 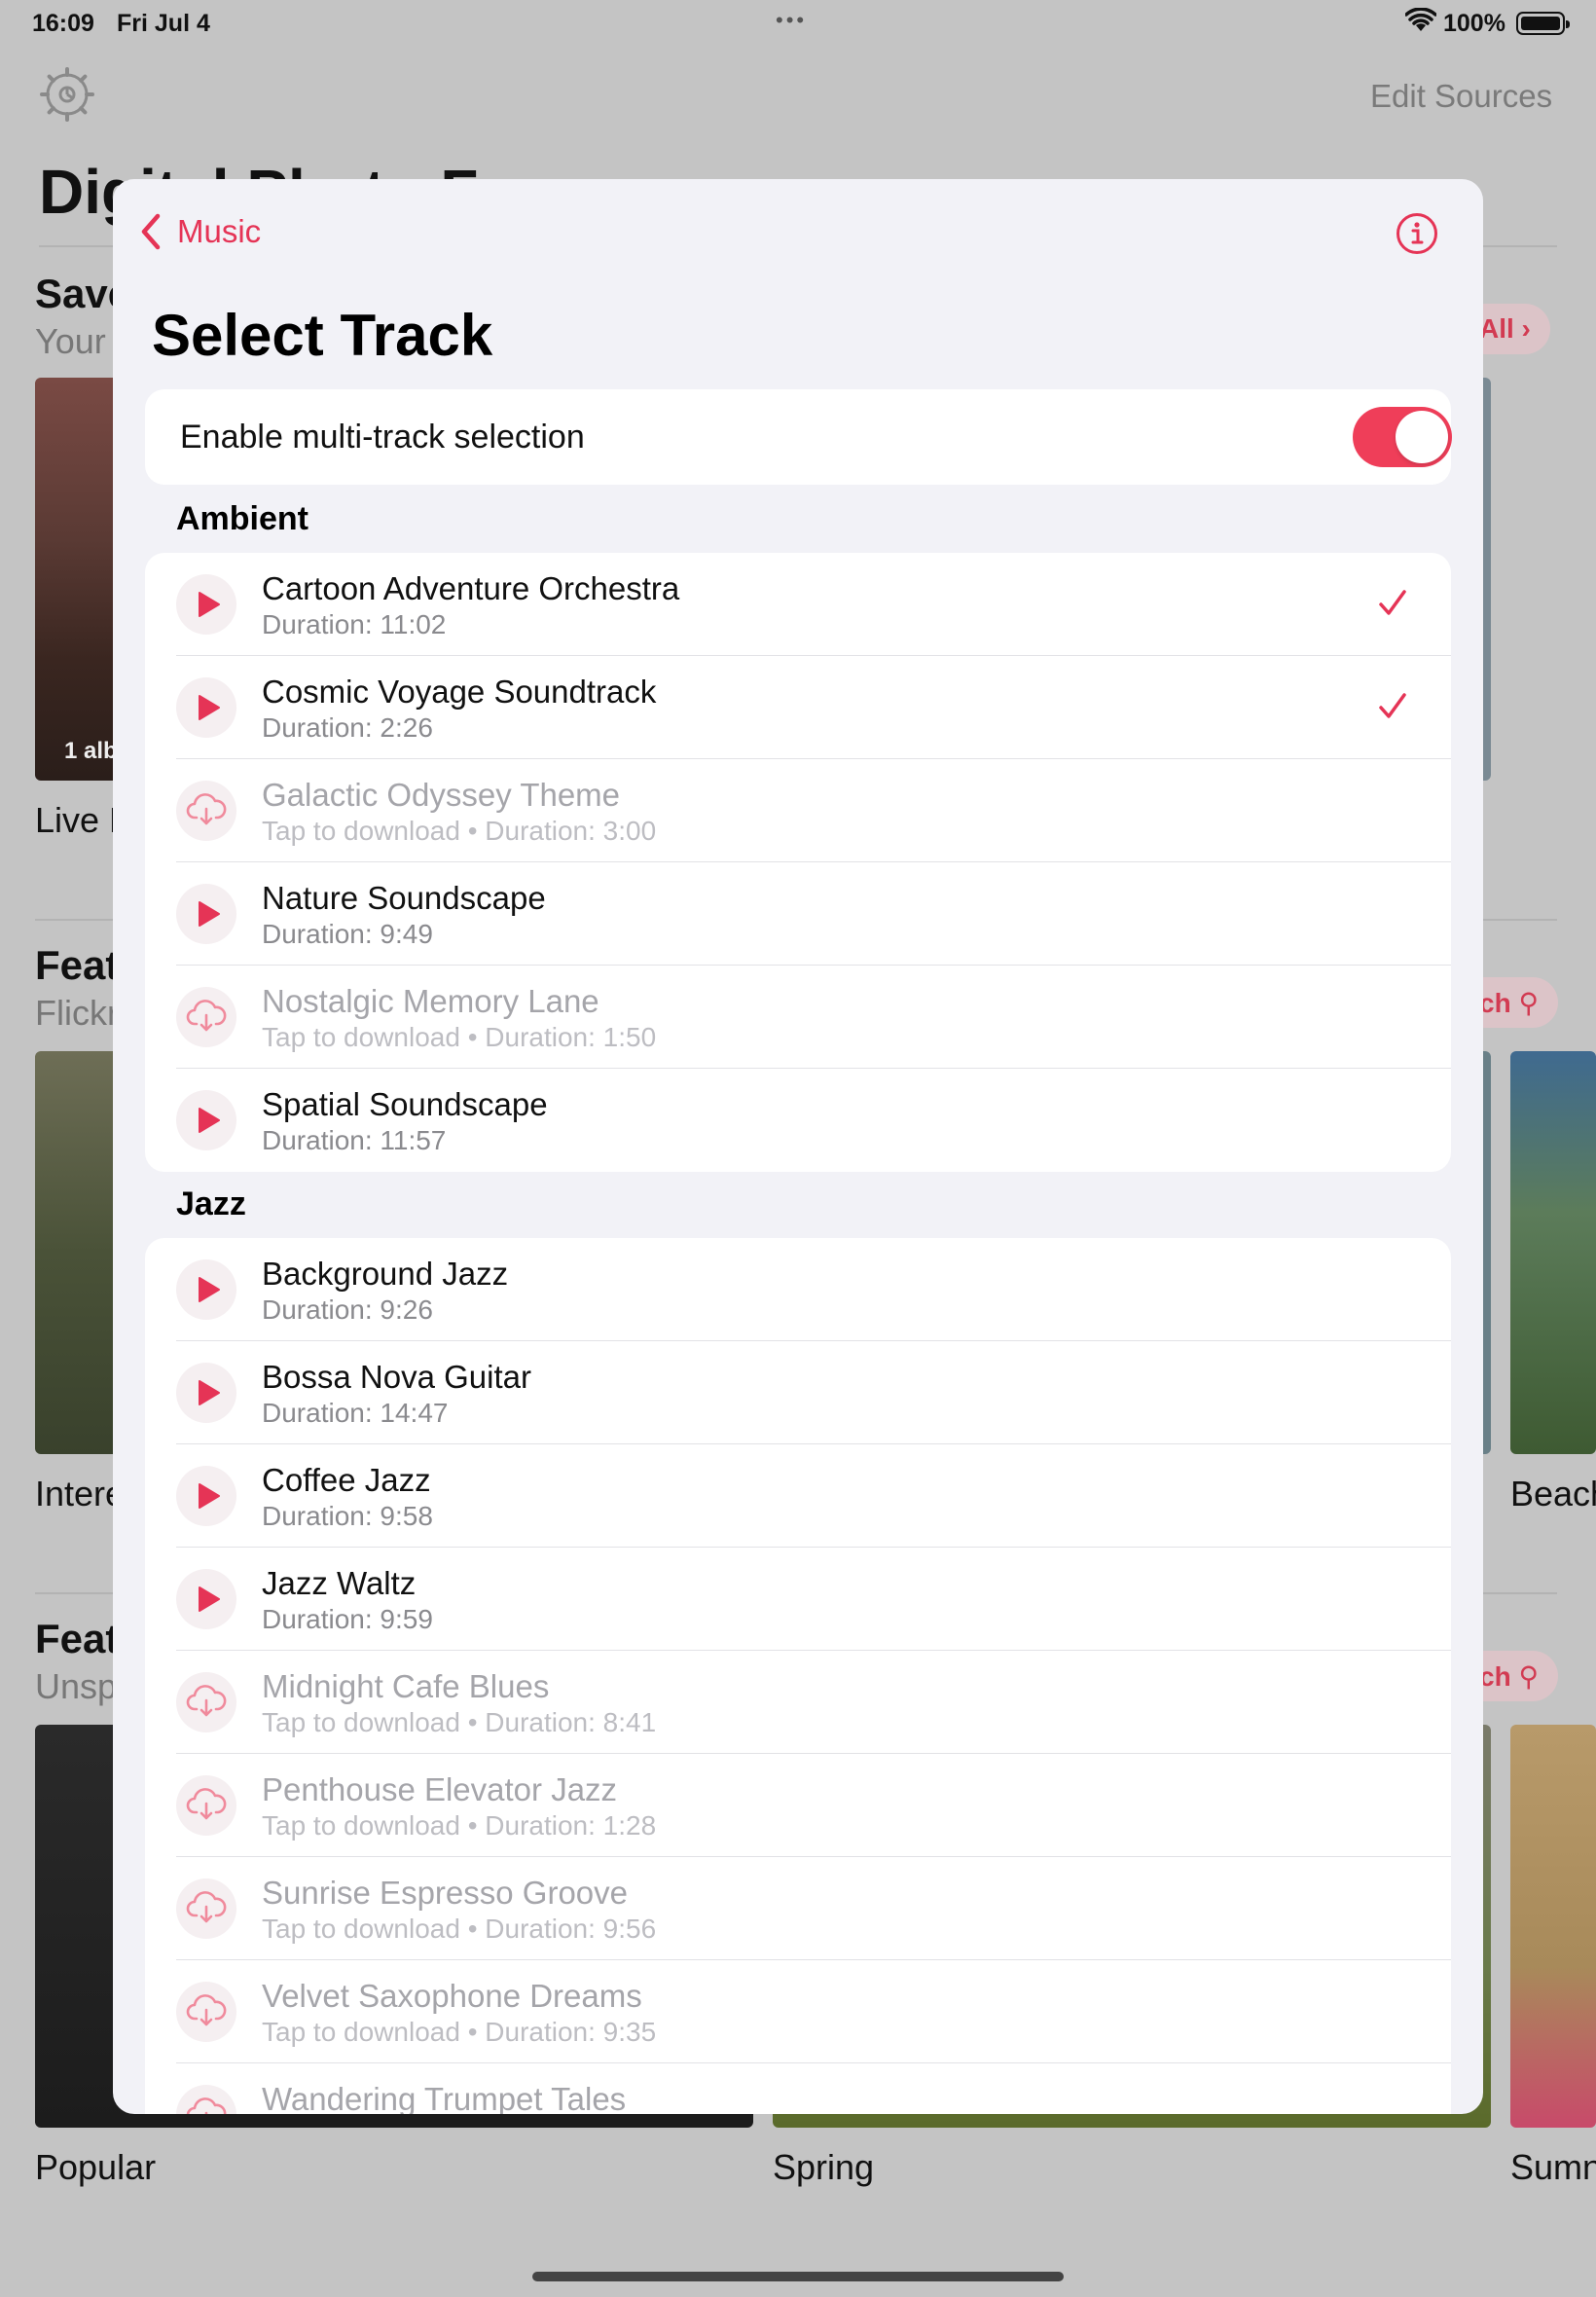 What do you see at coordinates (791, 20) in the screenshot?
I see `multitasking-dots-icon: •••` at bounding box center [791, 20].